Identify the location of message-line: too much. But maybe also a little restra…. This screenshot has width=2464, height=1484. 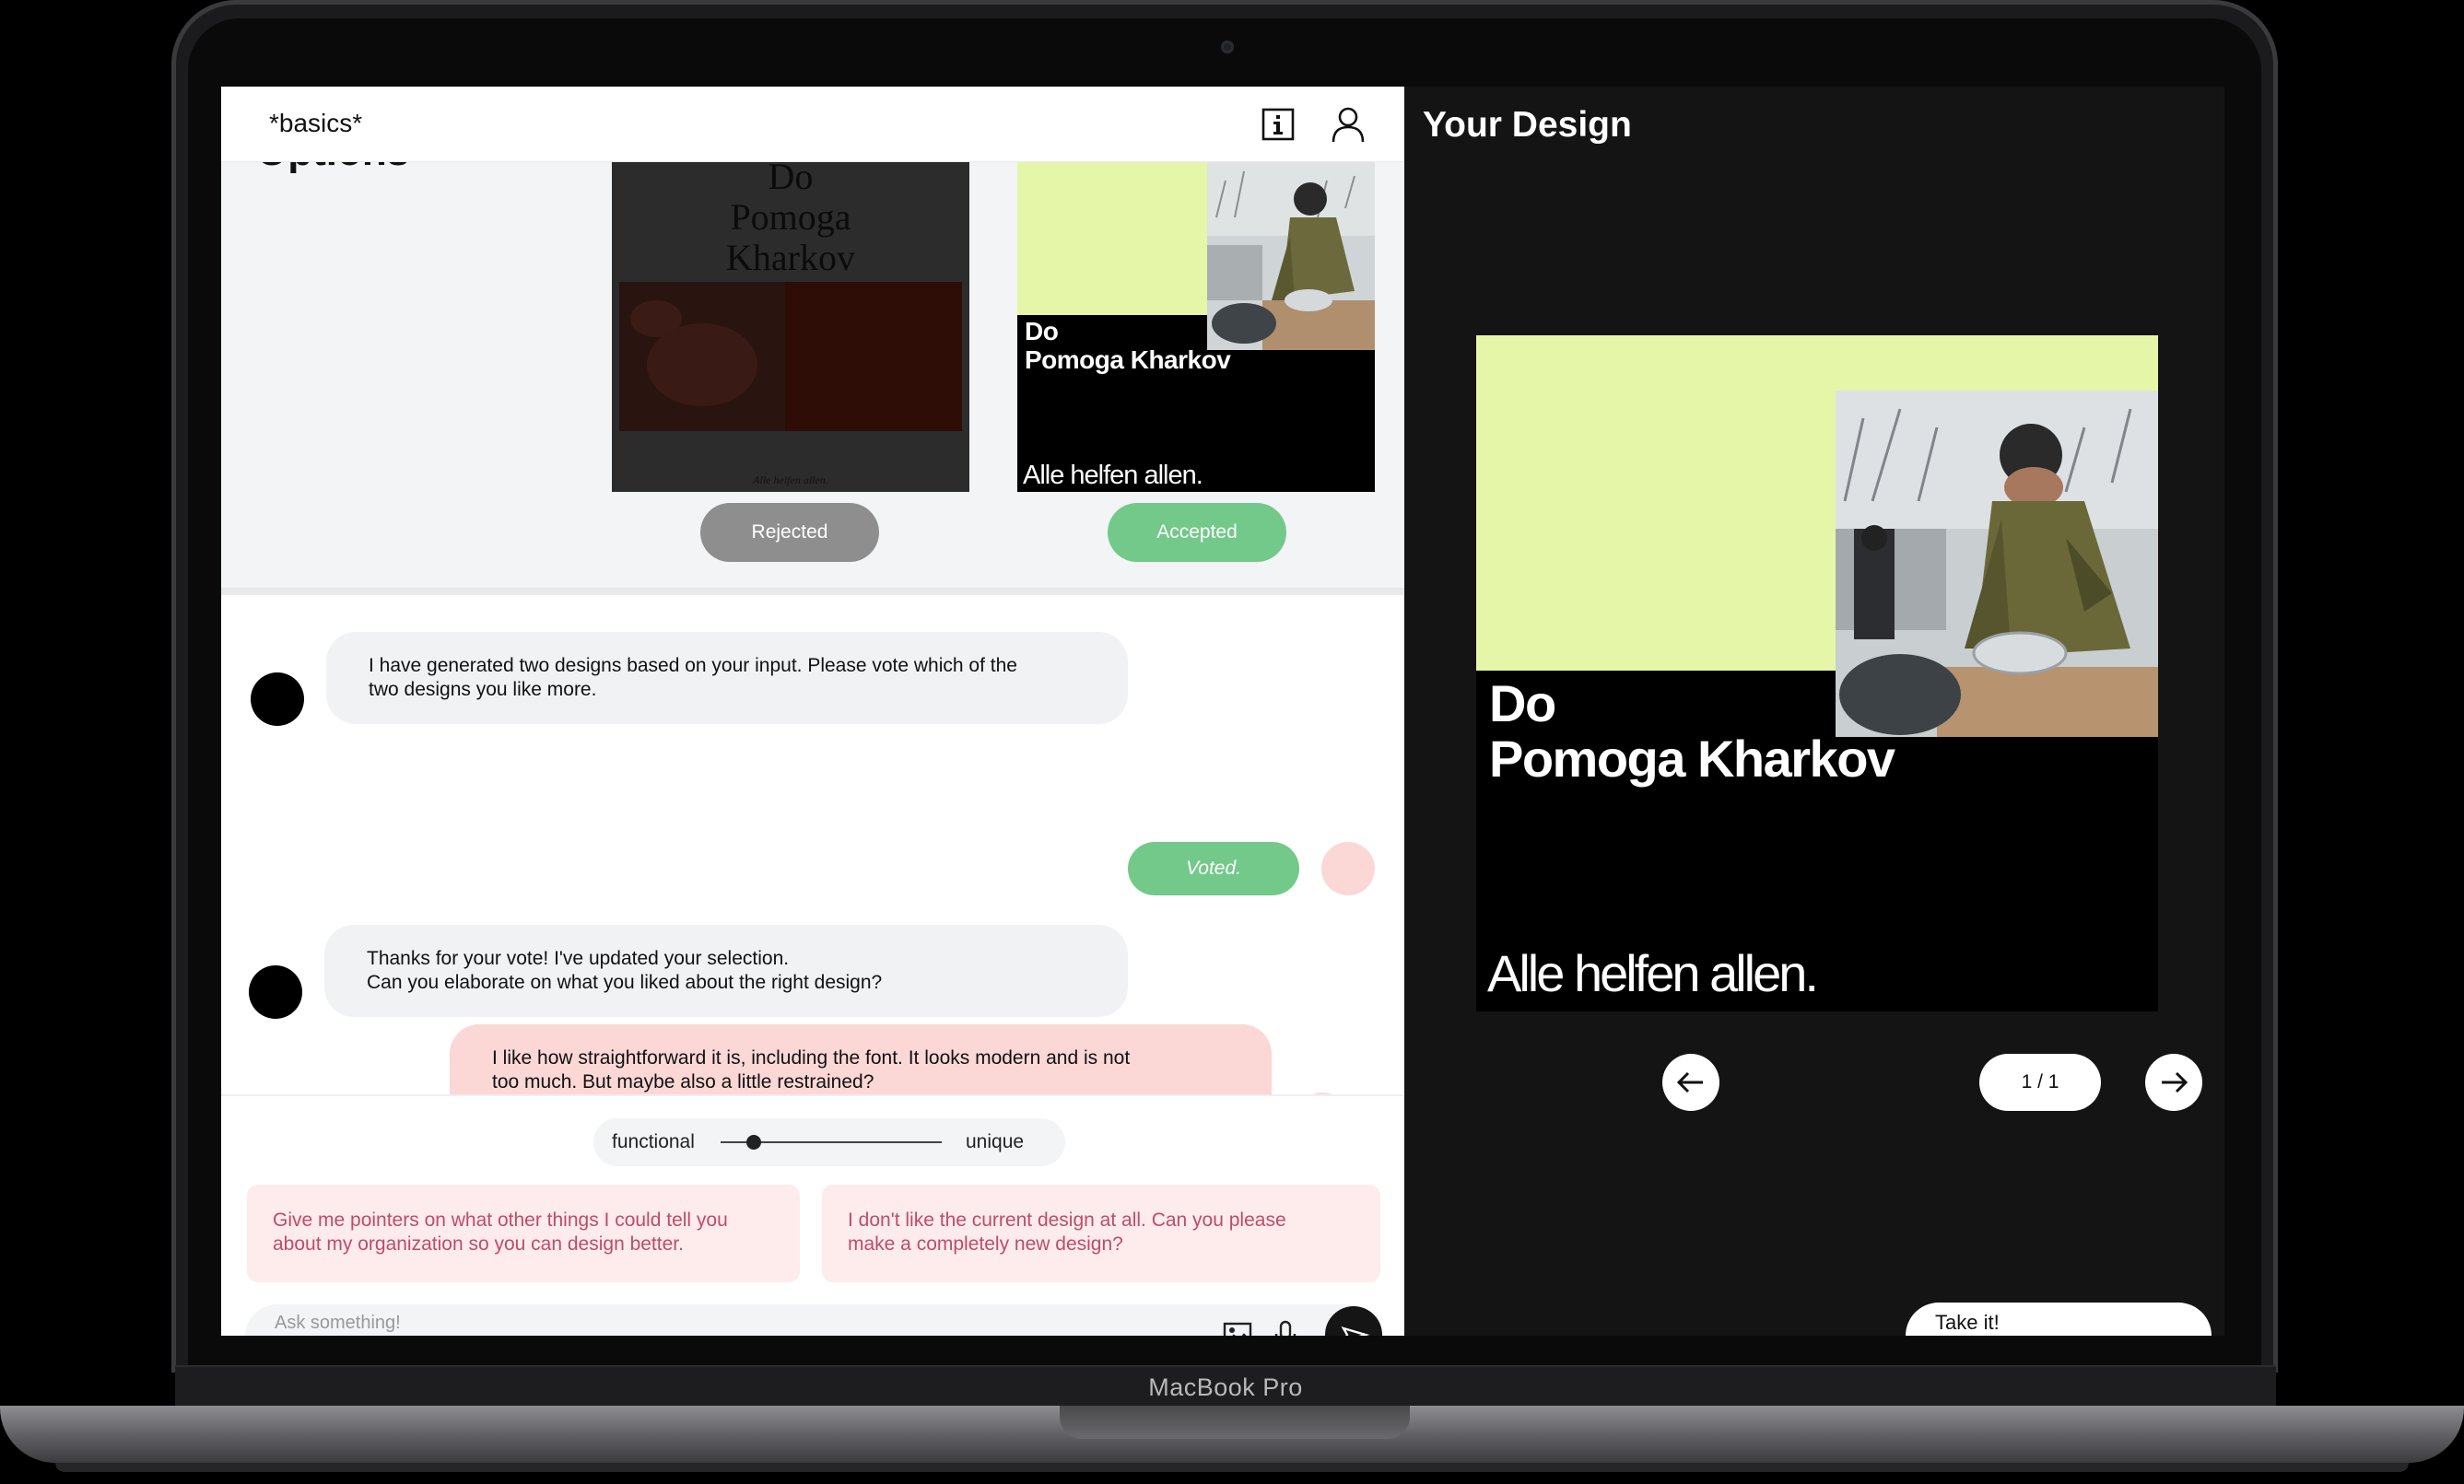
(683, 1082).